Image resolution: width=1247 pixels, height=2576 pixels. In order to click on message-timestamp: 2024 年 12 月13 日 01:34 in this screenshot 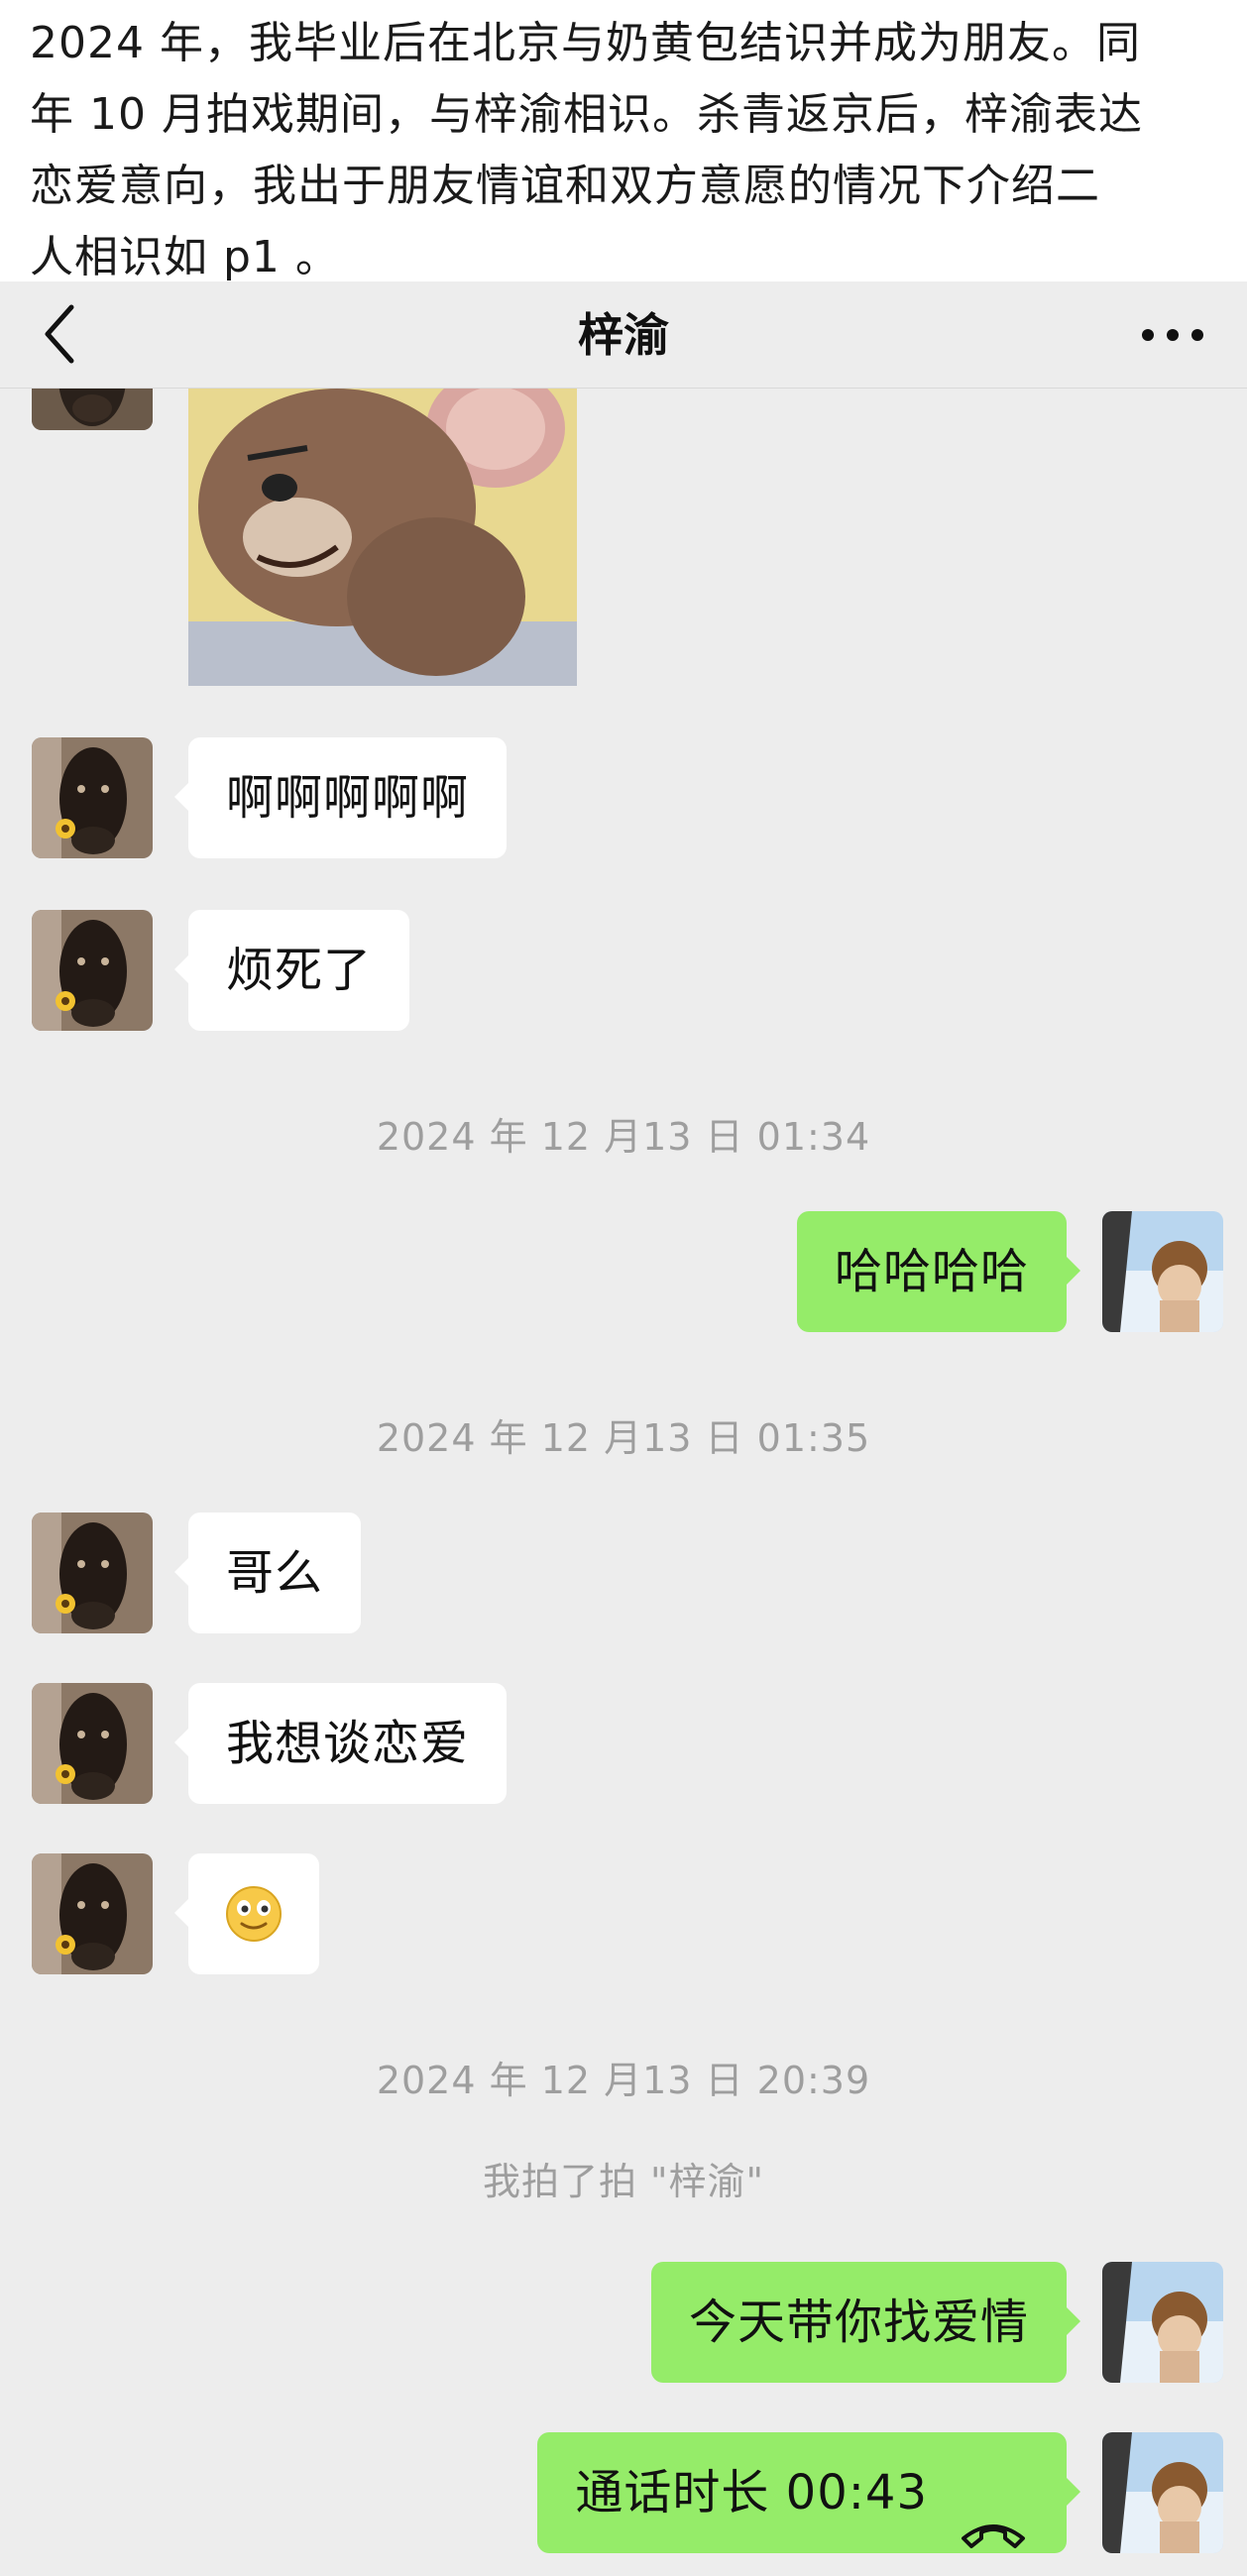, I will do `click(623, 1137)`.